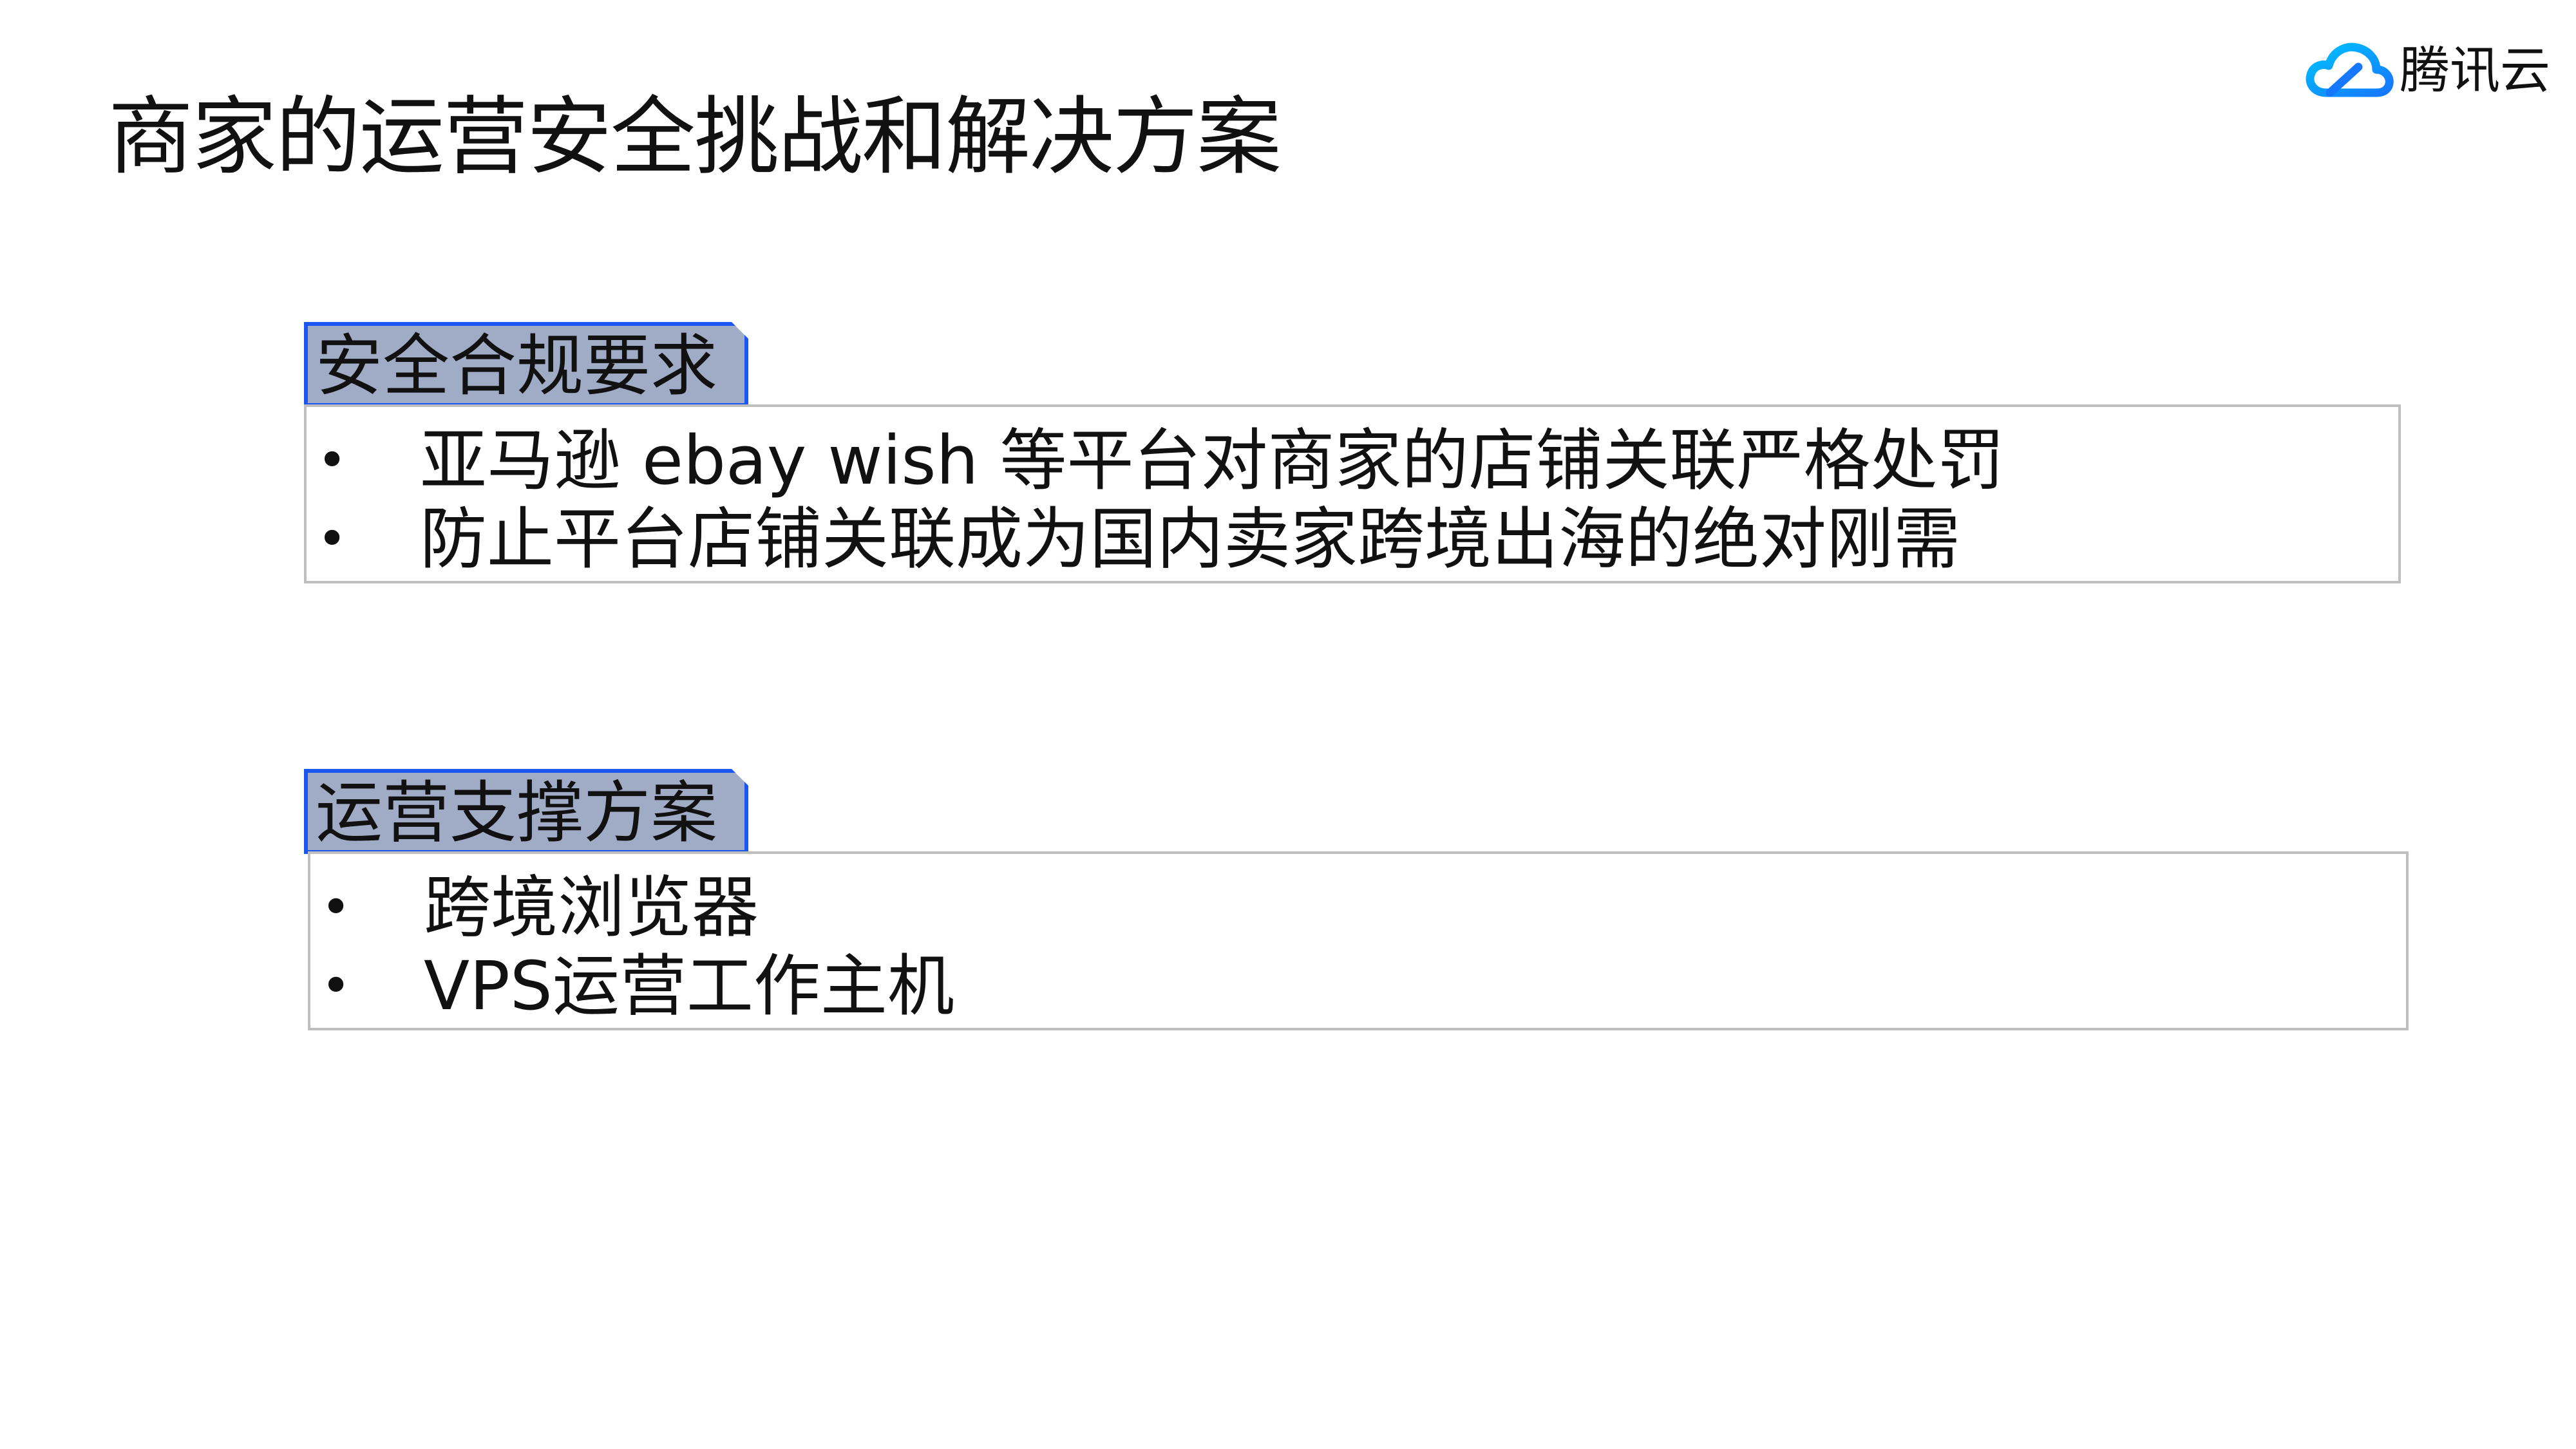  What do you see at coordinates (695, 137) in the screenshot?
I see `page-title: 商家的运营安全挑战和解决方案` at bounding box center [695, 137].